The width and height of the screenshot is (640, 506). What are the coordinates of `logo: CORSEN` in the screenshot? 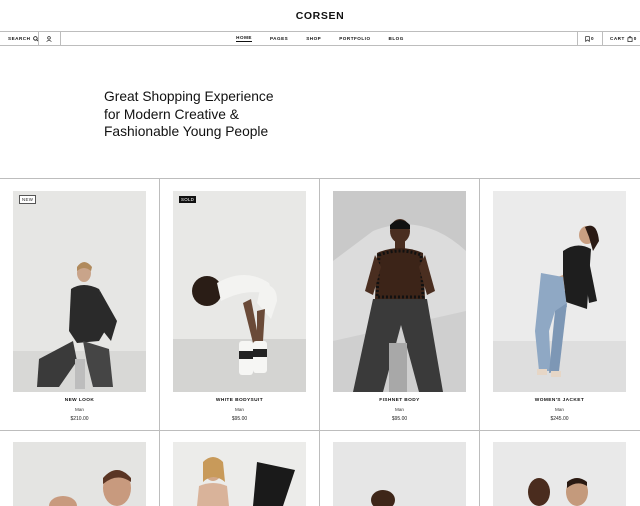 It's located at (320, 16).